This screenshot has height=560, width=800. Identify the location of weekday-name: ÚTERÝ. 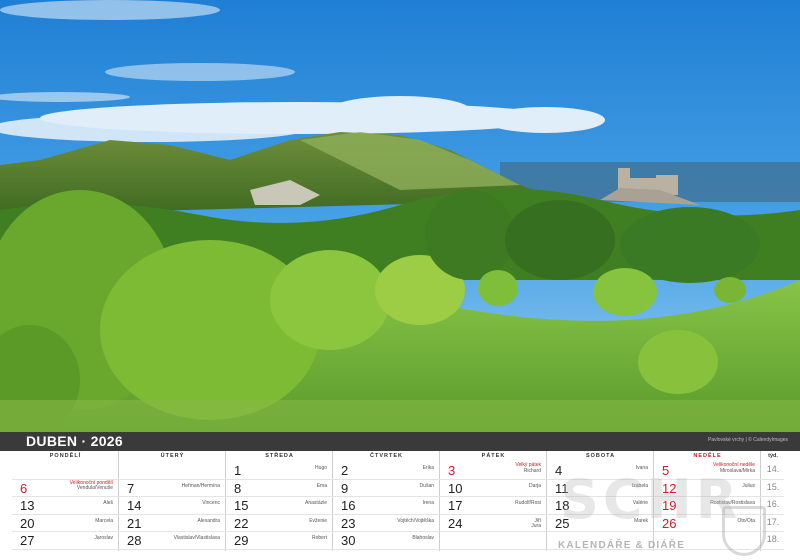
(172, 456).